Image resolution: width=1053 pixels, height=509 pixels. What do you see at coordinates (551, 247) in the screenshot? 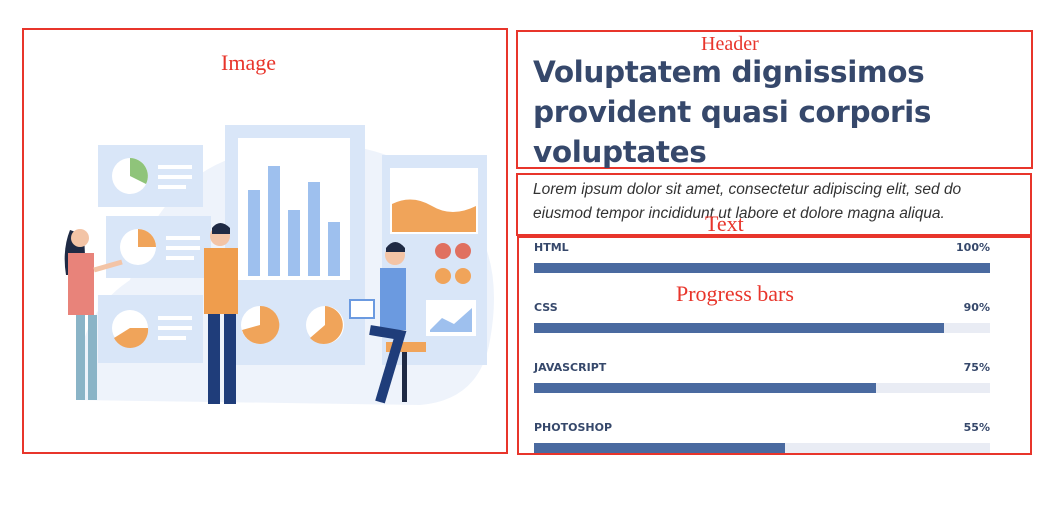
I see `skill-name: HTML` at bounding box center [551, 247].